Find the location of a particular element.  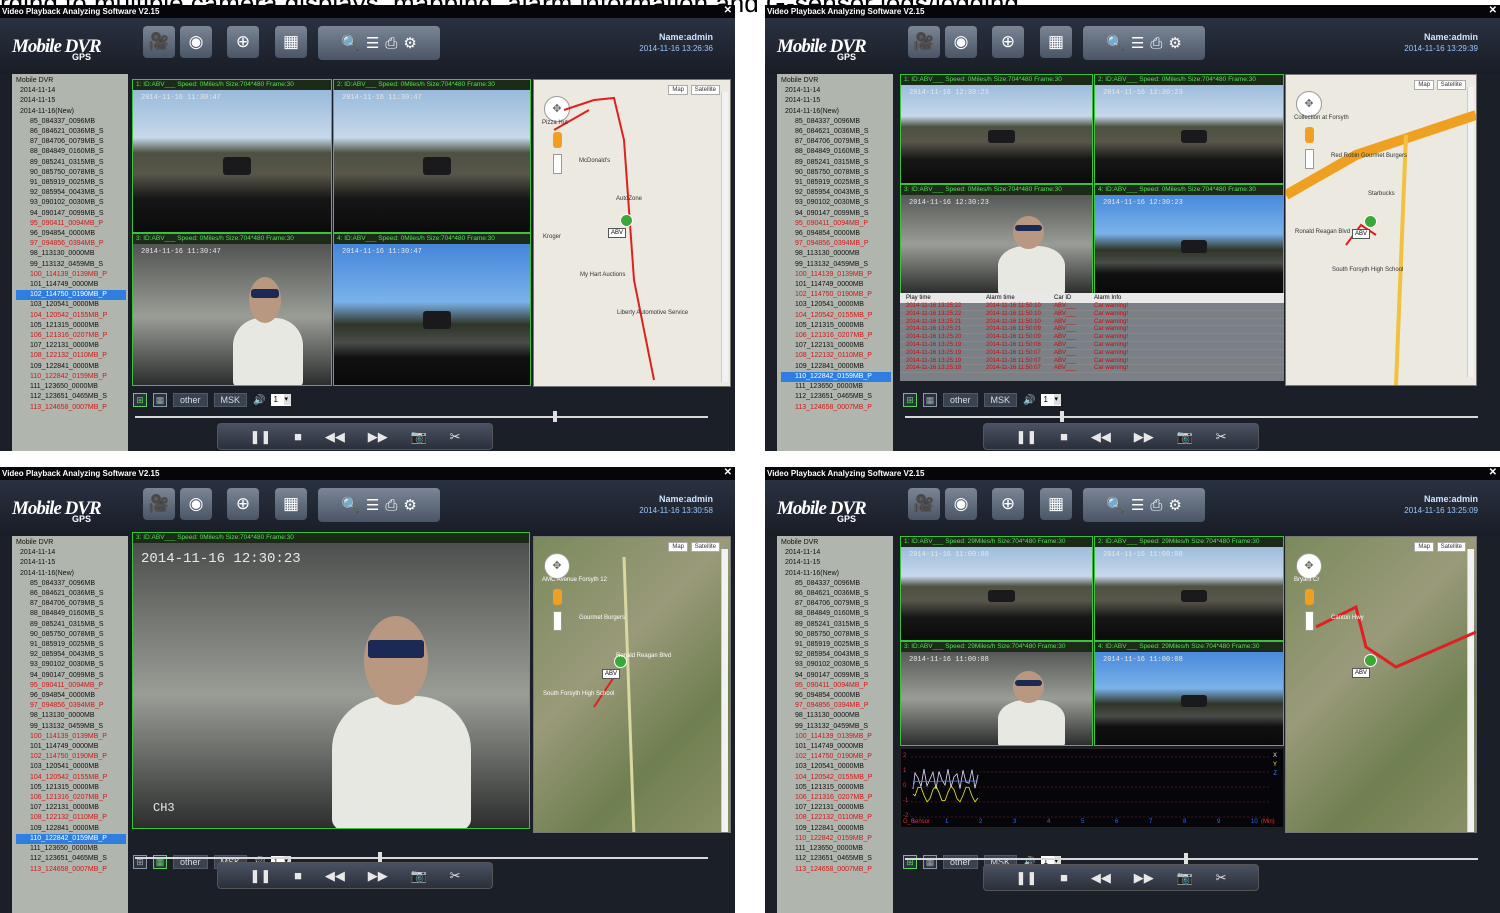

tree-file-item: 87_084706_0079MB_S is located at coordinates (71, 604).